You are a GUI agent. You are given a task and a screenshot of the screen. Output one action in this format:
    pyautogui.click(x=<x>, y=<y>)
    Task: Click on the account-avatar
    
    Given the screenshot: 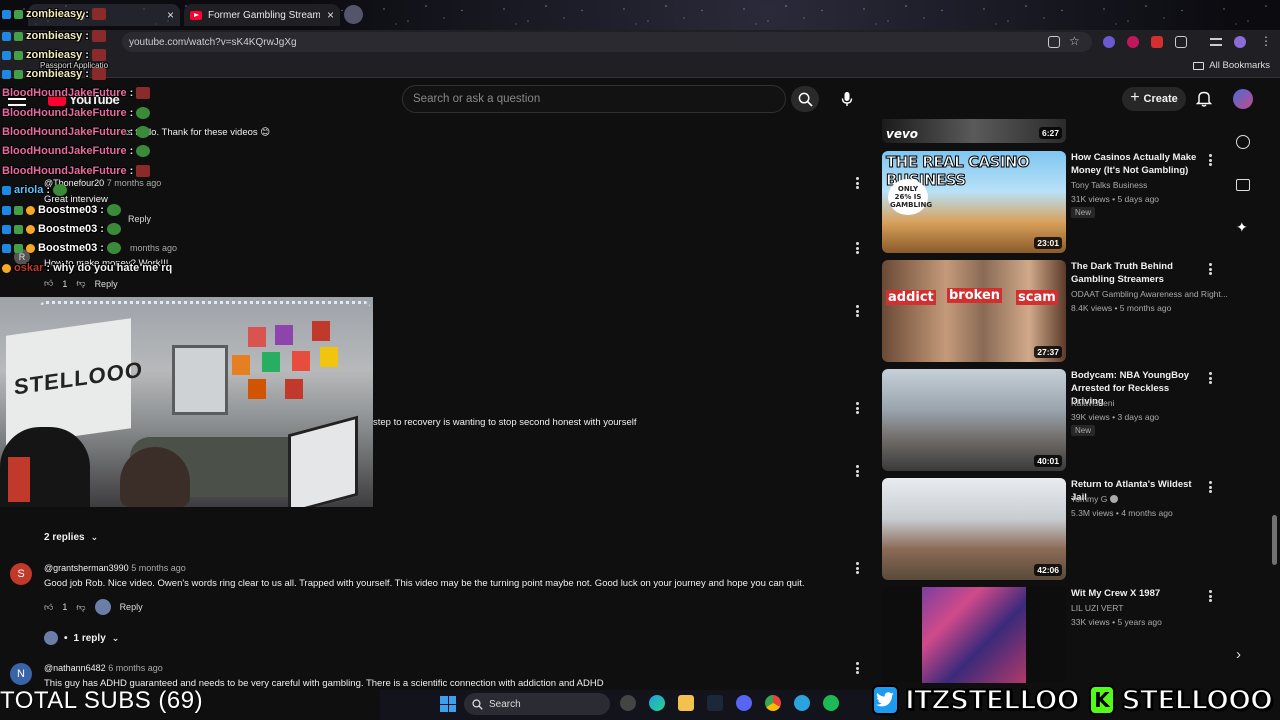 What is the action you would take?
    pyautogui.click(x=1243, y=99)
    